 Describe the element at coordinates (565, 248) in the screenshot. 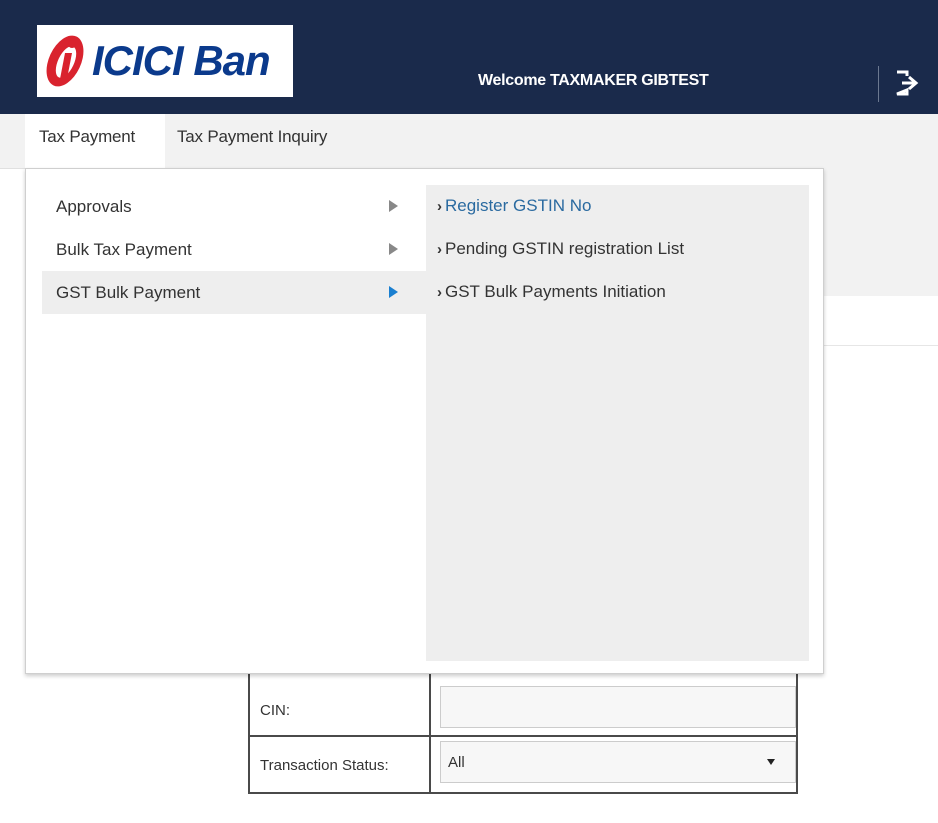

I see `submenu-item-label: Pending GSTIN registration List` at that location.